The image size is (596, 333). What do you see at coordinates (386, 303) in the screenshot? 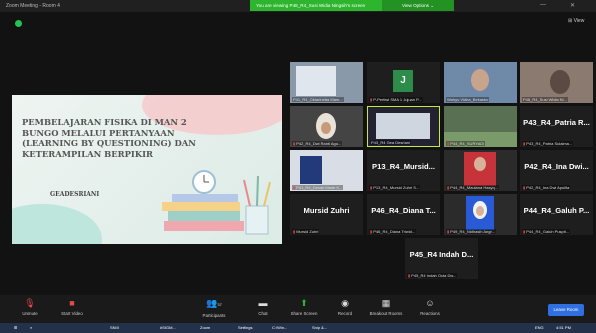
I see `breakout-rooms-icon: ▦` at bounding box center [386, 303].